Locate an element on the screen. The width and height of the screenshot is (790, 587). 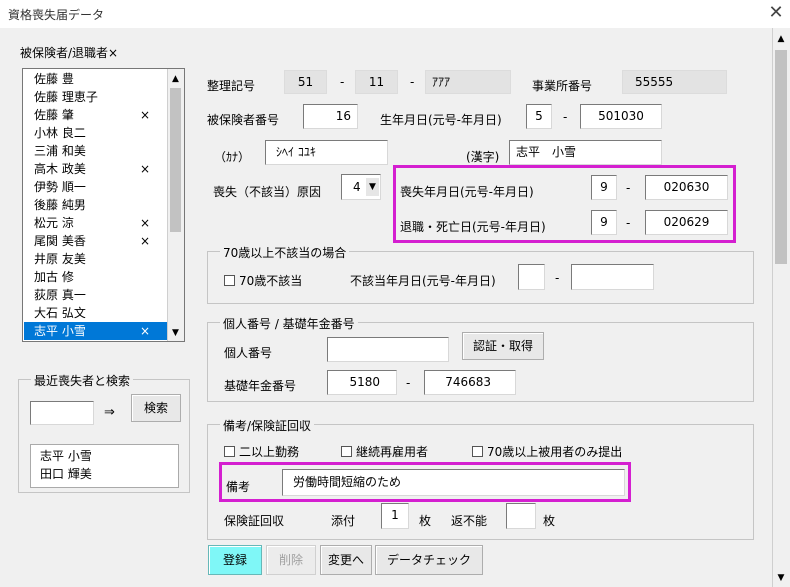
change-button: 変更へ is located at coordinates (346, 560).